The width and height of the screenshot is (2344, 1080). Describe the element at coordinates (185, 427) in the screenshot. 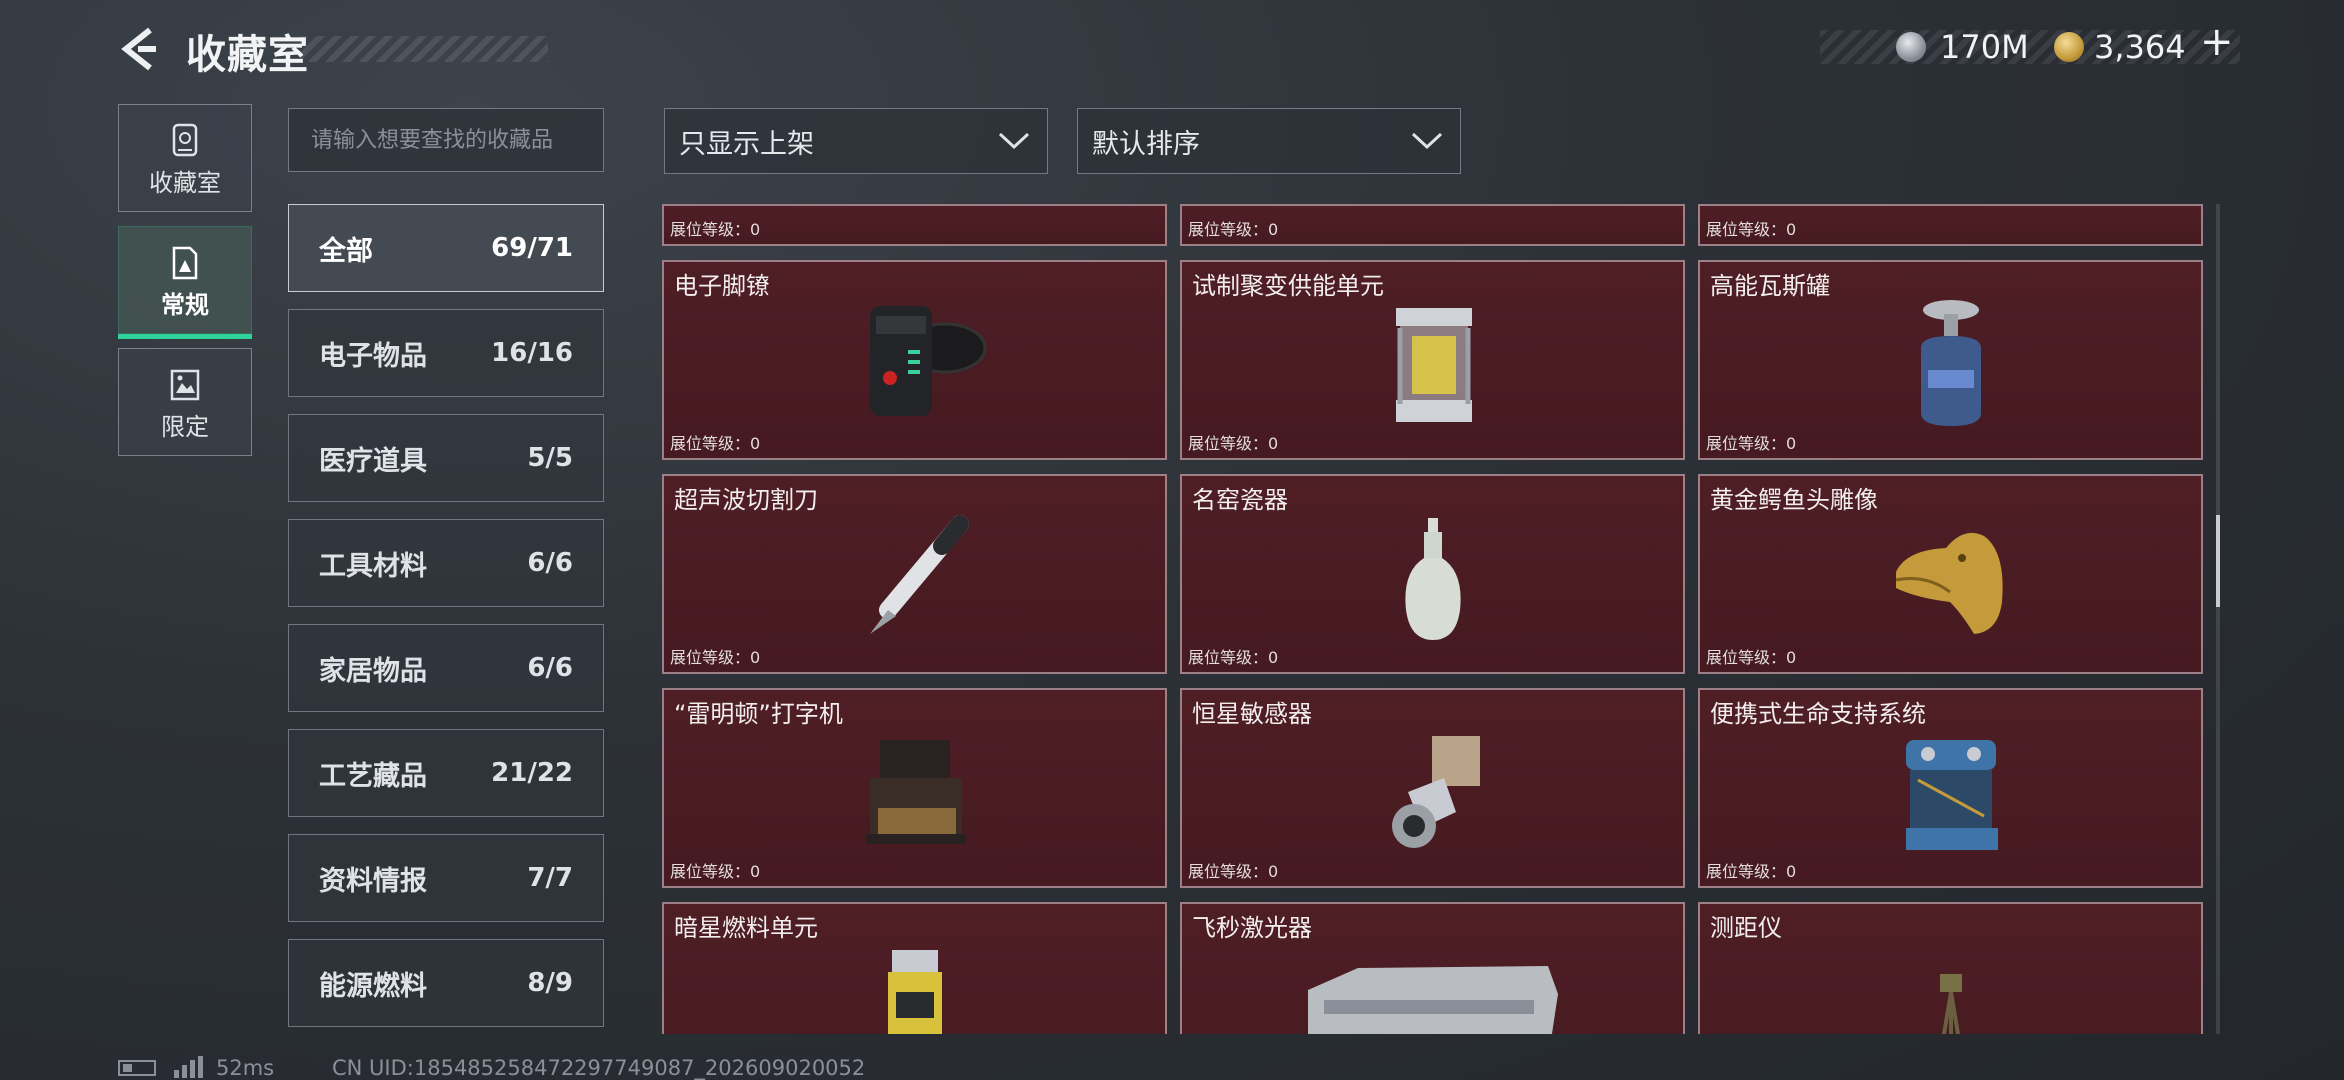

I see `mode-tab-label: 限定` at that location.